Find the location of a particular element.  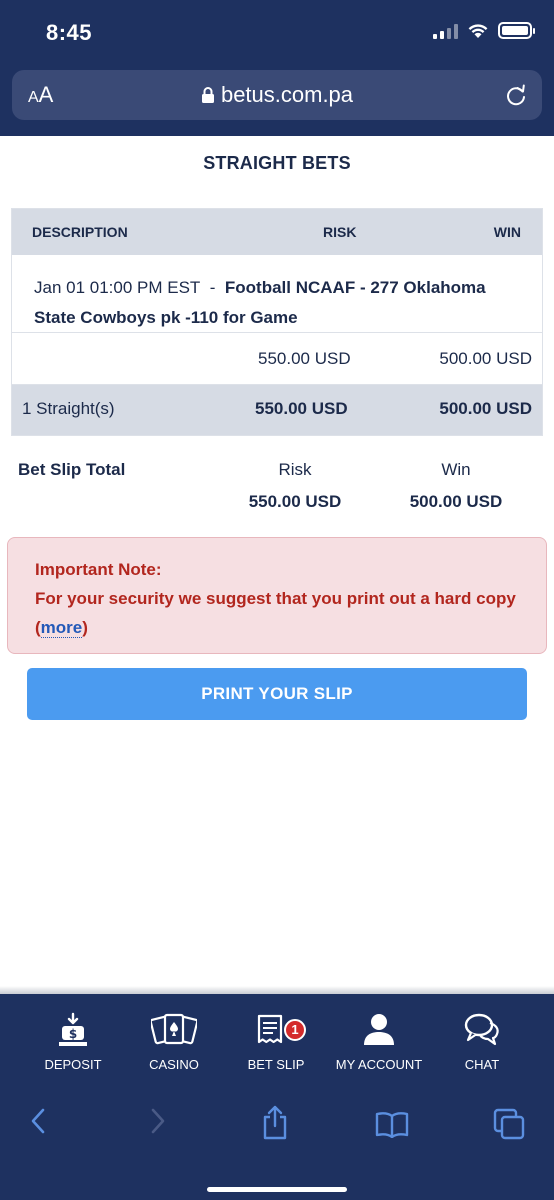

tabs-icon is located at coordinates (509, 1124).